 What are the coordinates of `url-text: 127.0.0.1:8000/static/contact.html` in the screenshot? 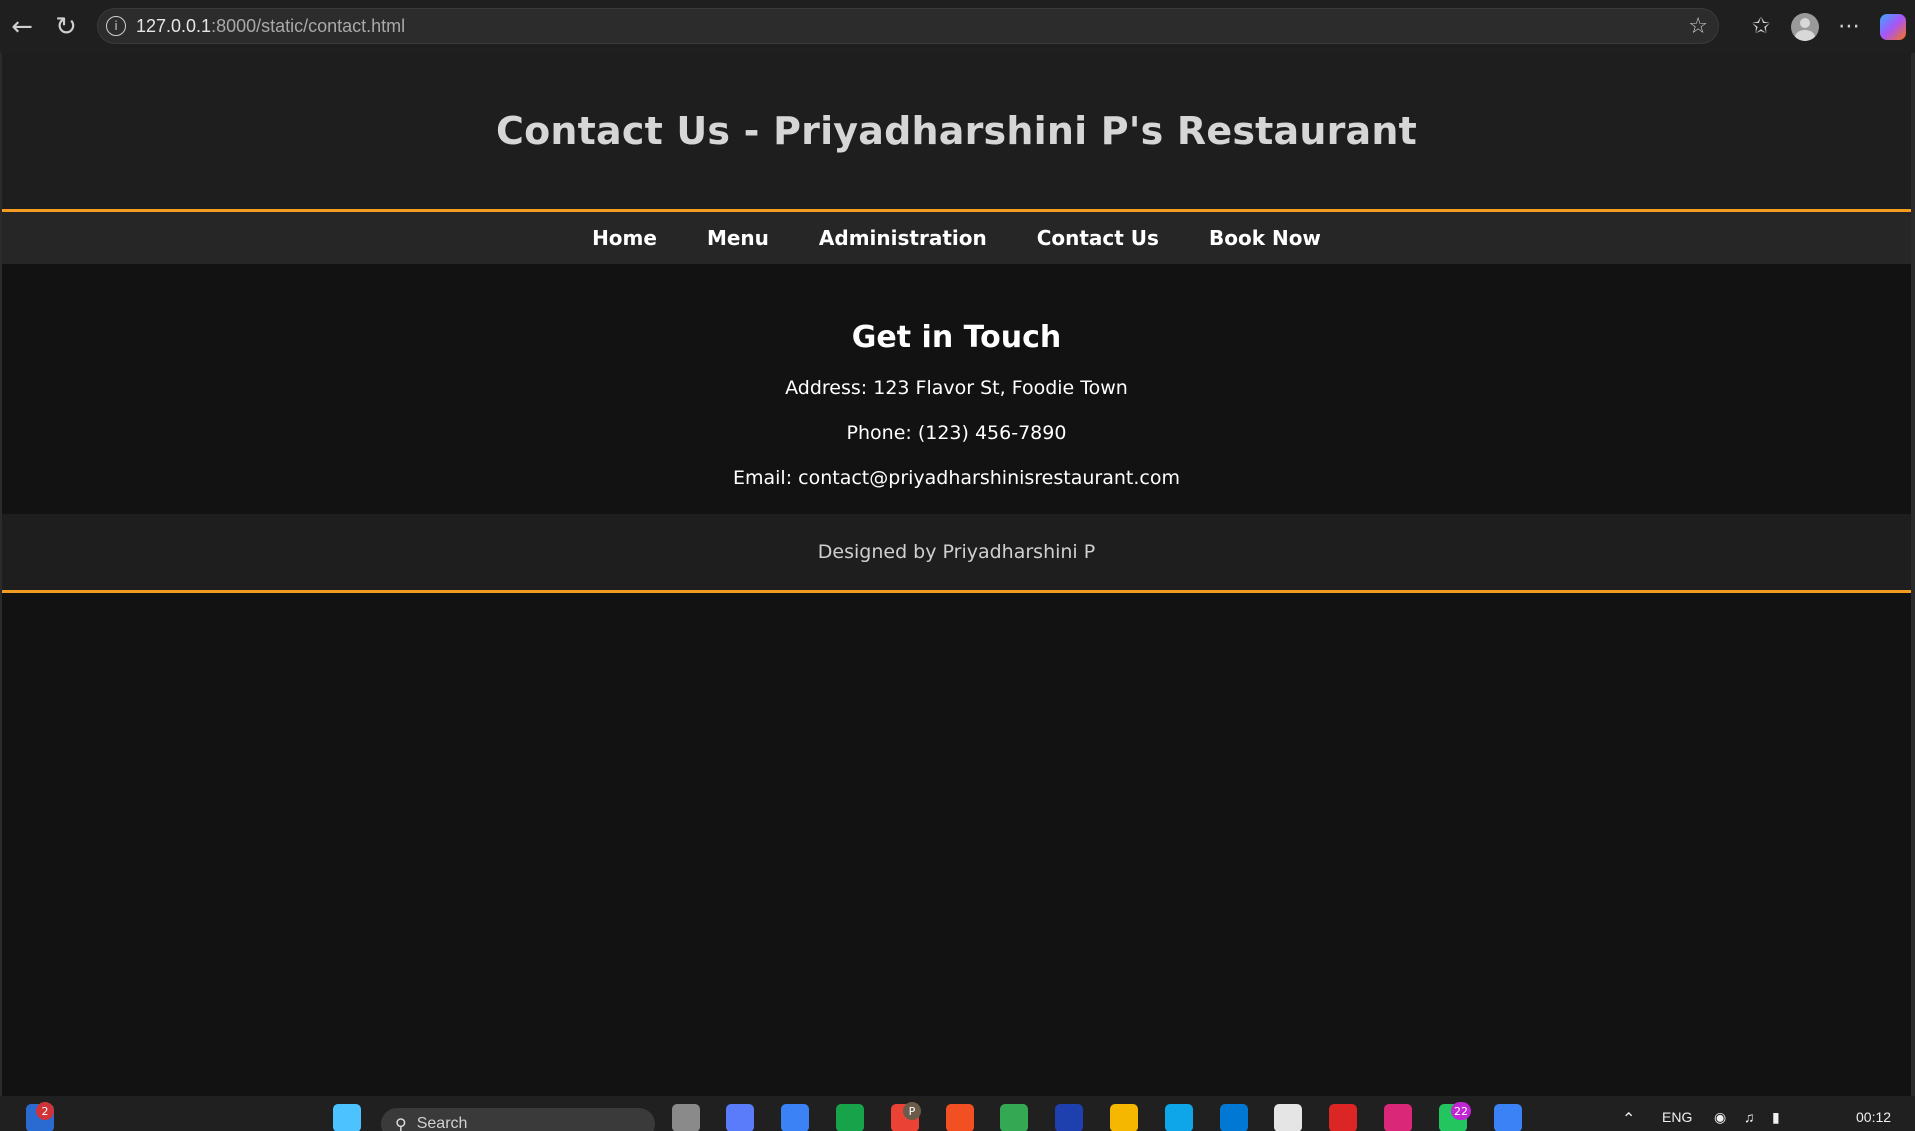 It's located at (270, 26).